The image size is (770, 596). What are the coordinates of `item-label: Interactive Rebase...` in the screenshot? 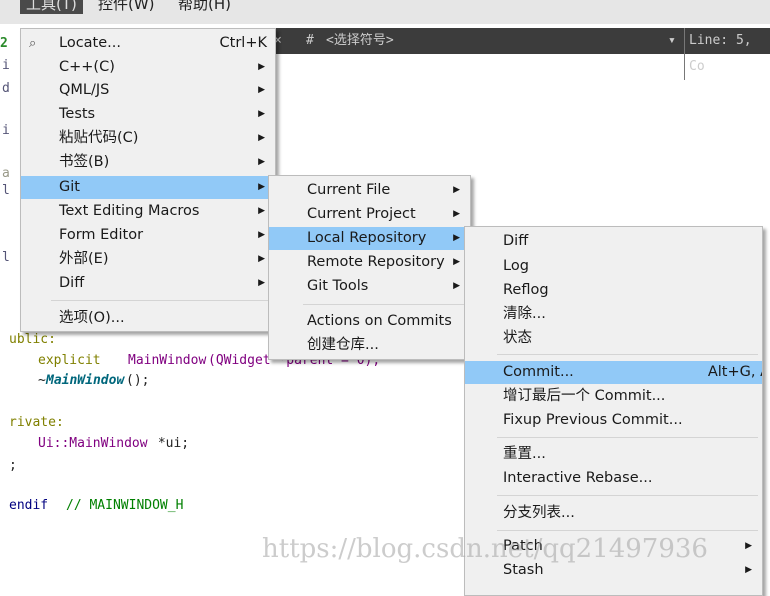 It's located at (578, 478).